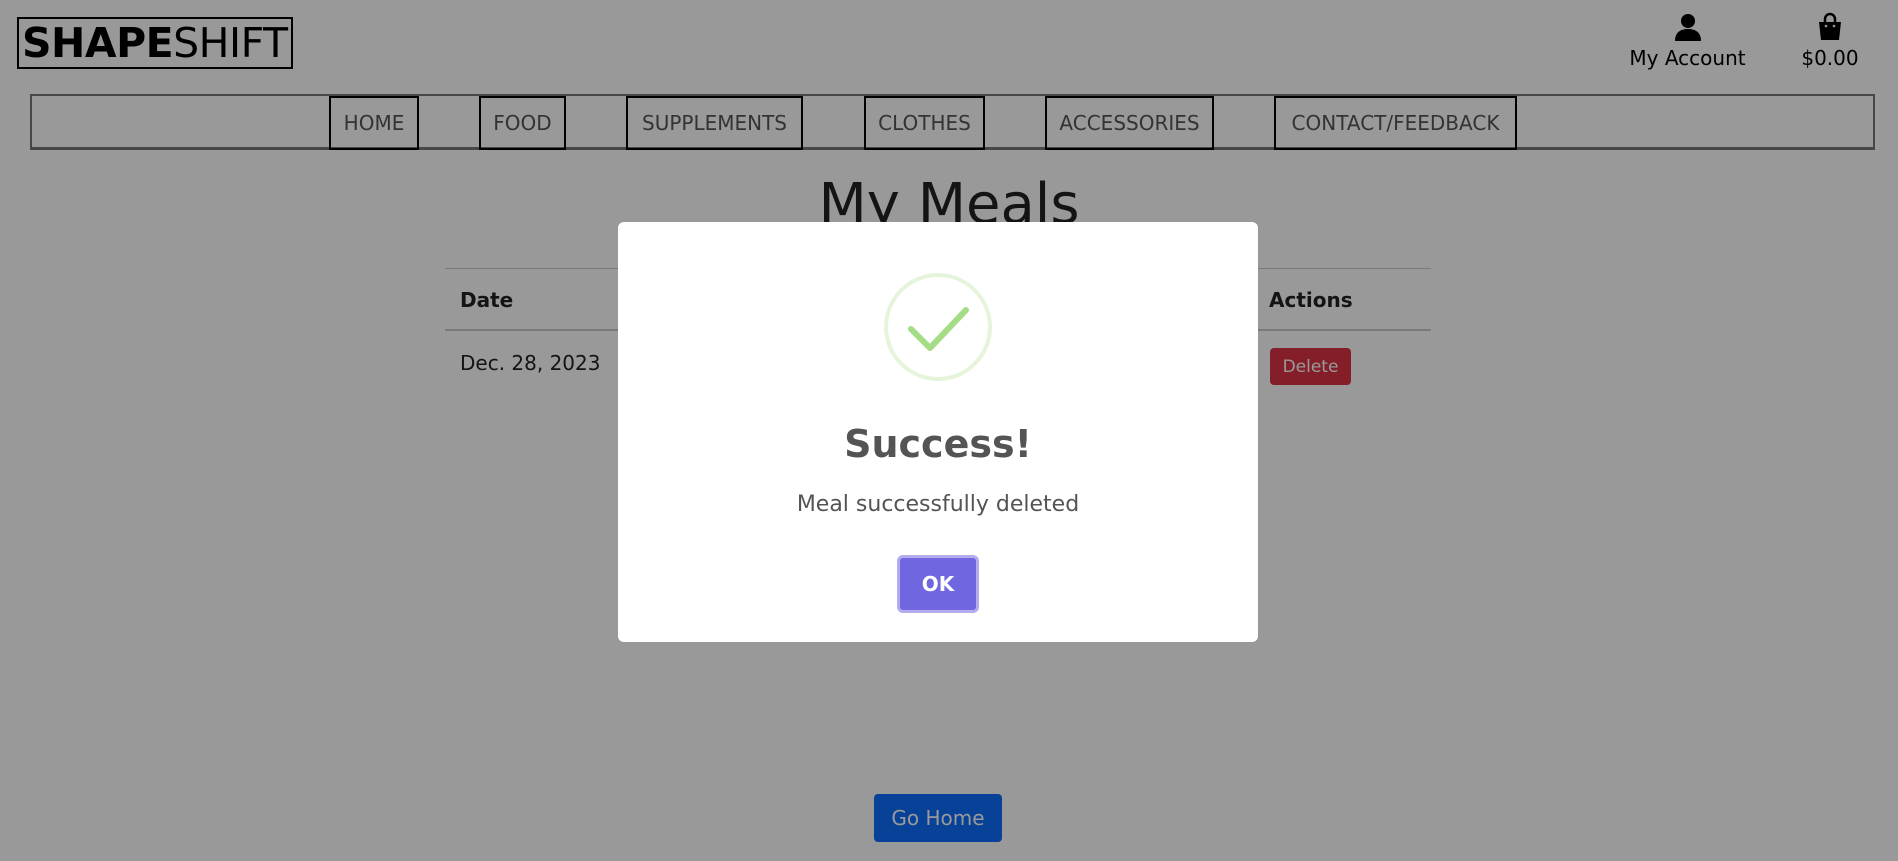 The height and width of the screenshot is (861, 1898). Describe the element at coordinates (938, 327) in the screenshot. I see `success-check-icon` at that location.